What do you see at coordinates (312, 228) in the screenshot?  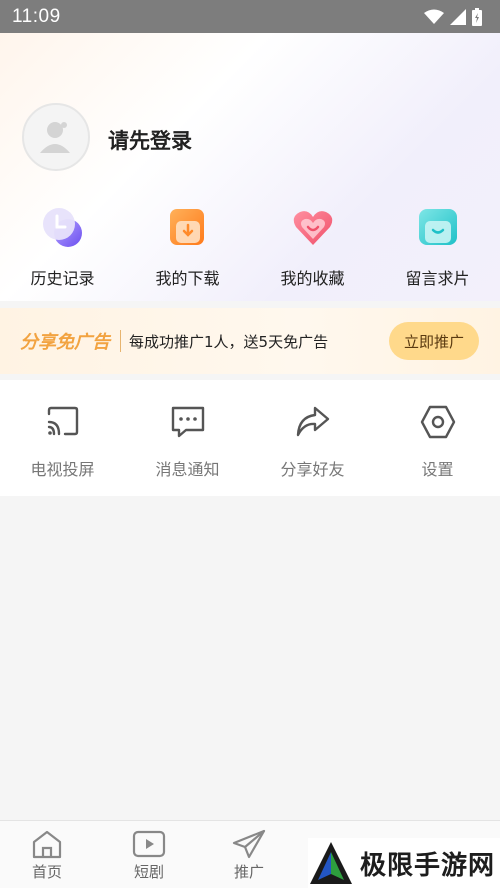 I see `favorite-icon` at bounding box center [312, 228].